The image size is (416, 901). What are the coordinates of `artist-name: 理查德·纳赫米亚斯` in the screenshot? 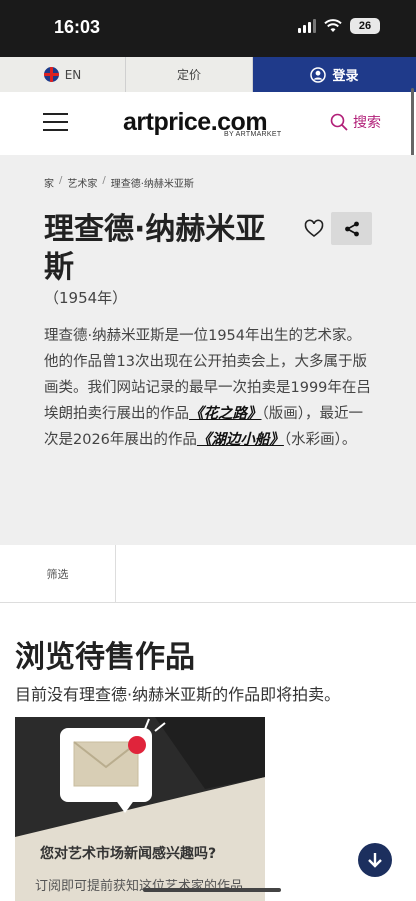 It's located at (155, 248).